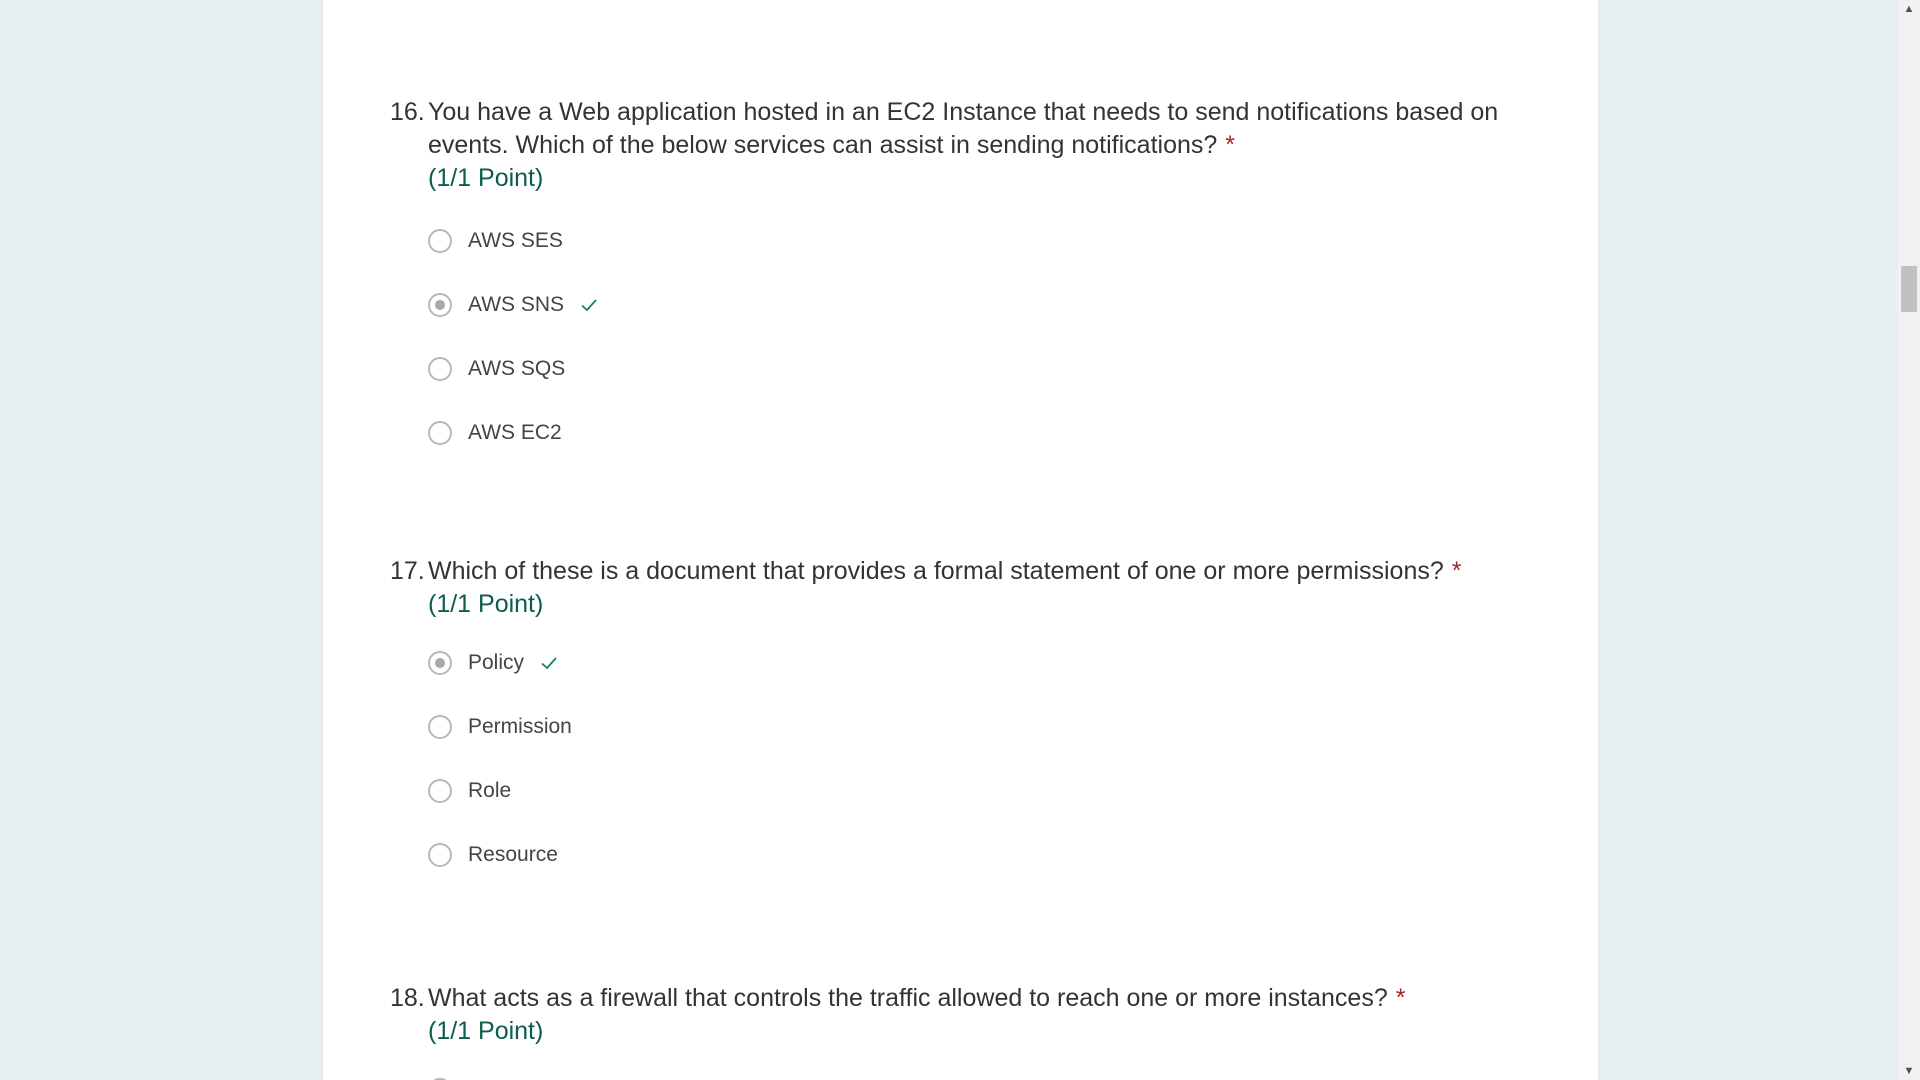 The width and height of the screenshot is (1920, 1080). What do you see at coordinates (1909, 289) in the screenshot?
I see `scroll-thumb` at bounding box center [1909, 289].